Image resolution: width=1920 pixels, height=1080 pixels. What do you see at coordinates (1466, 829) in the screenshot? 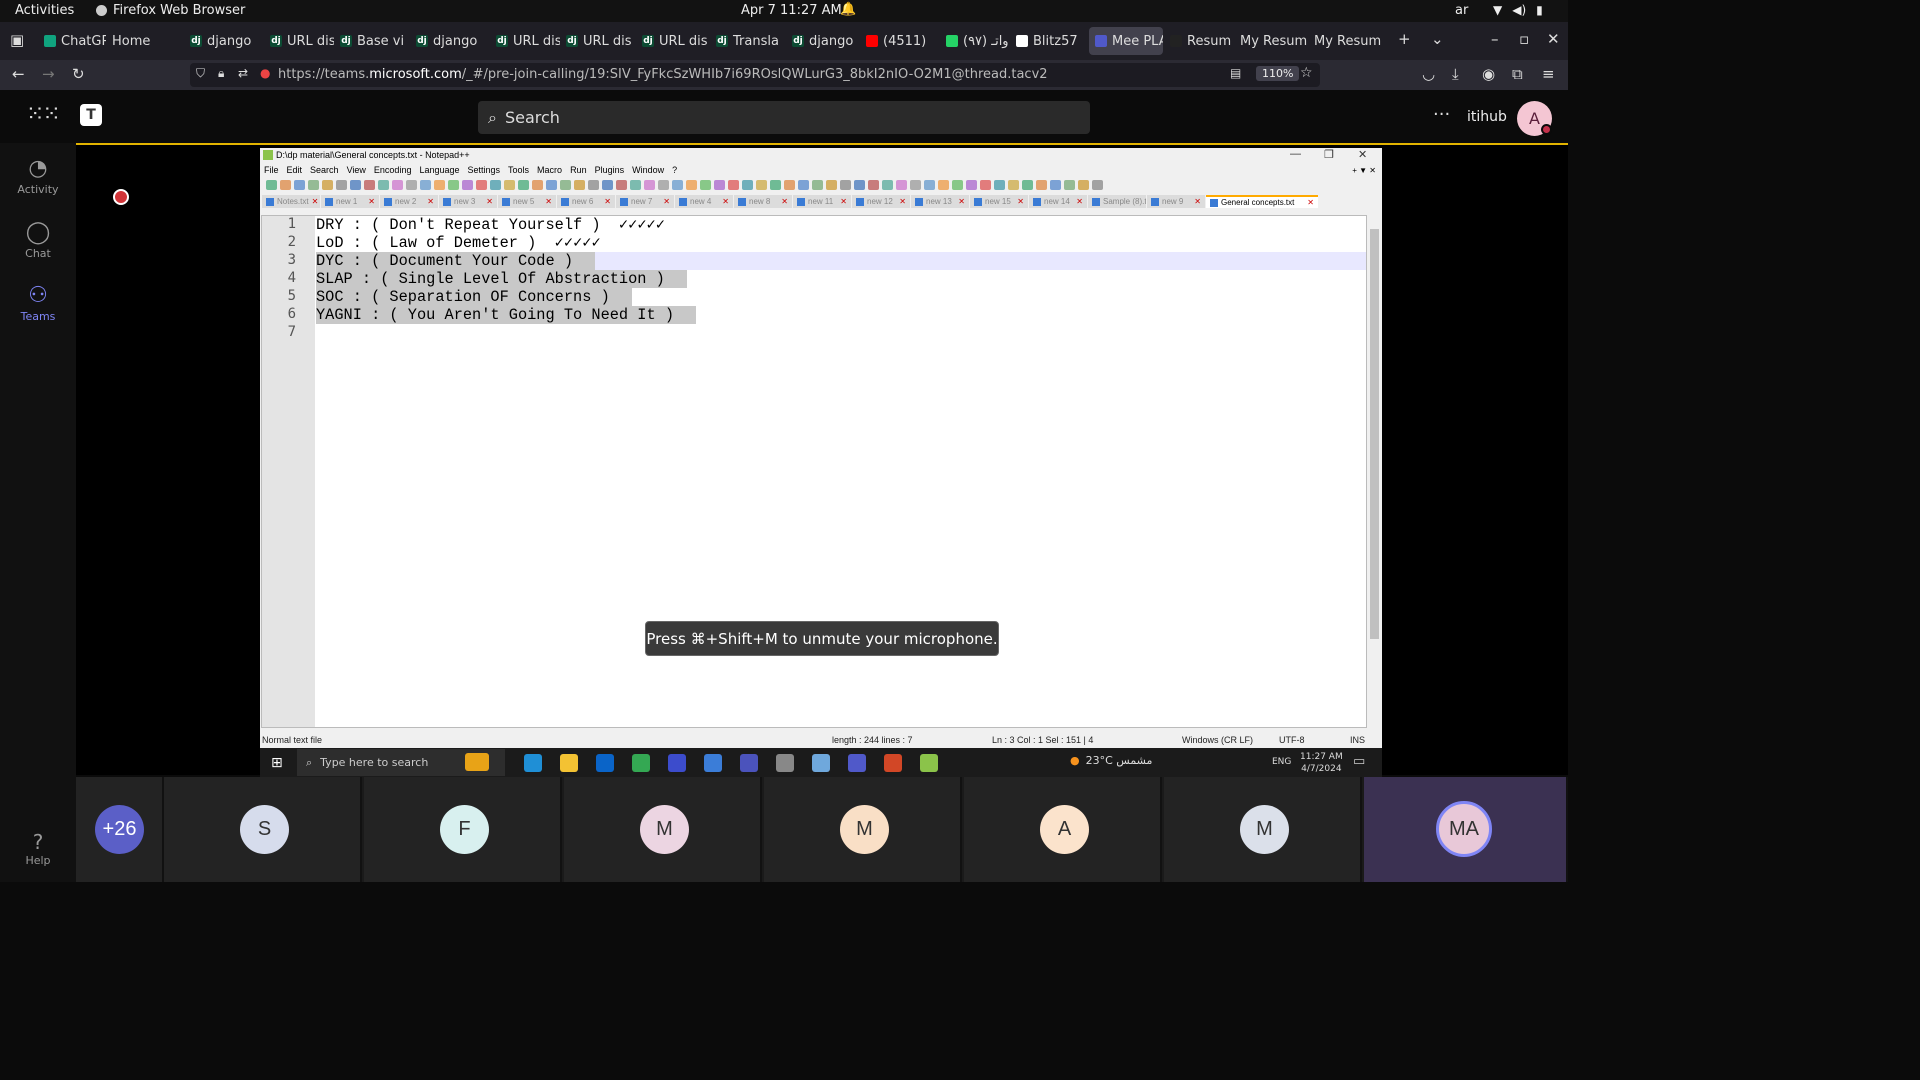
I see `participant-tile: MA` at bounding box center [1466, 829].